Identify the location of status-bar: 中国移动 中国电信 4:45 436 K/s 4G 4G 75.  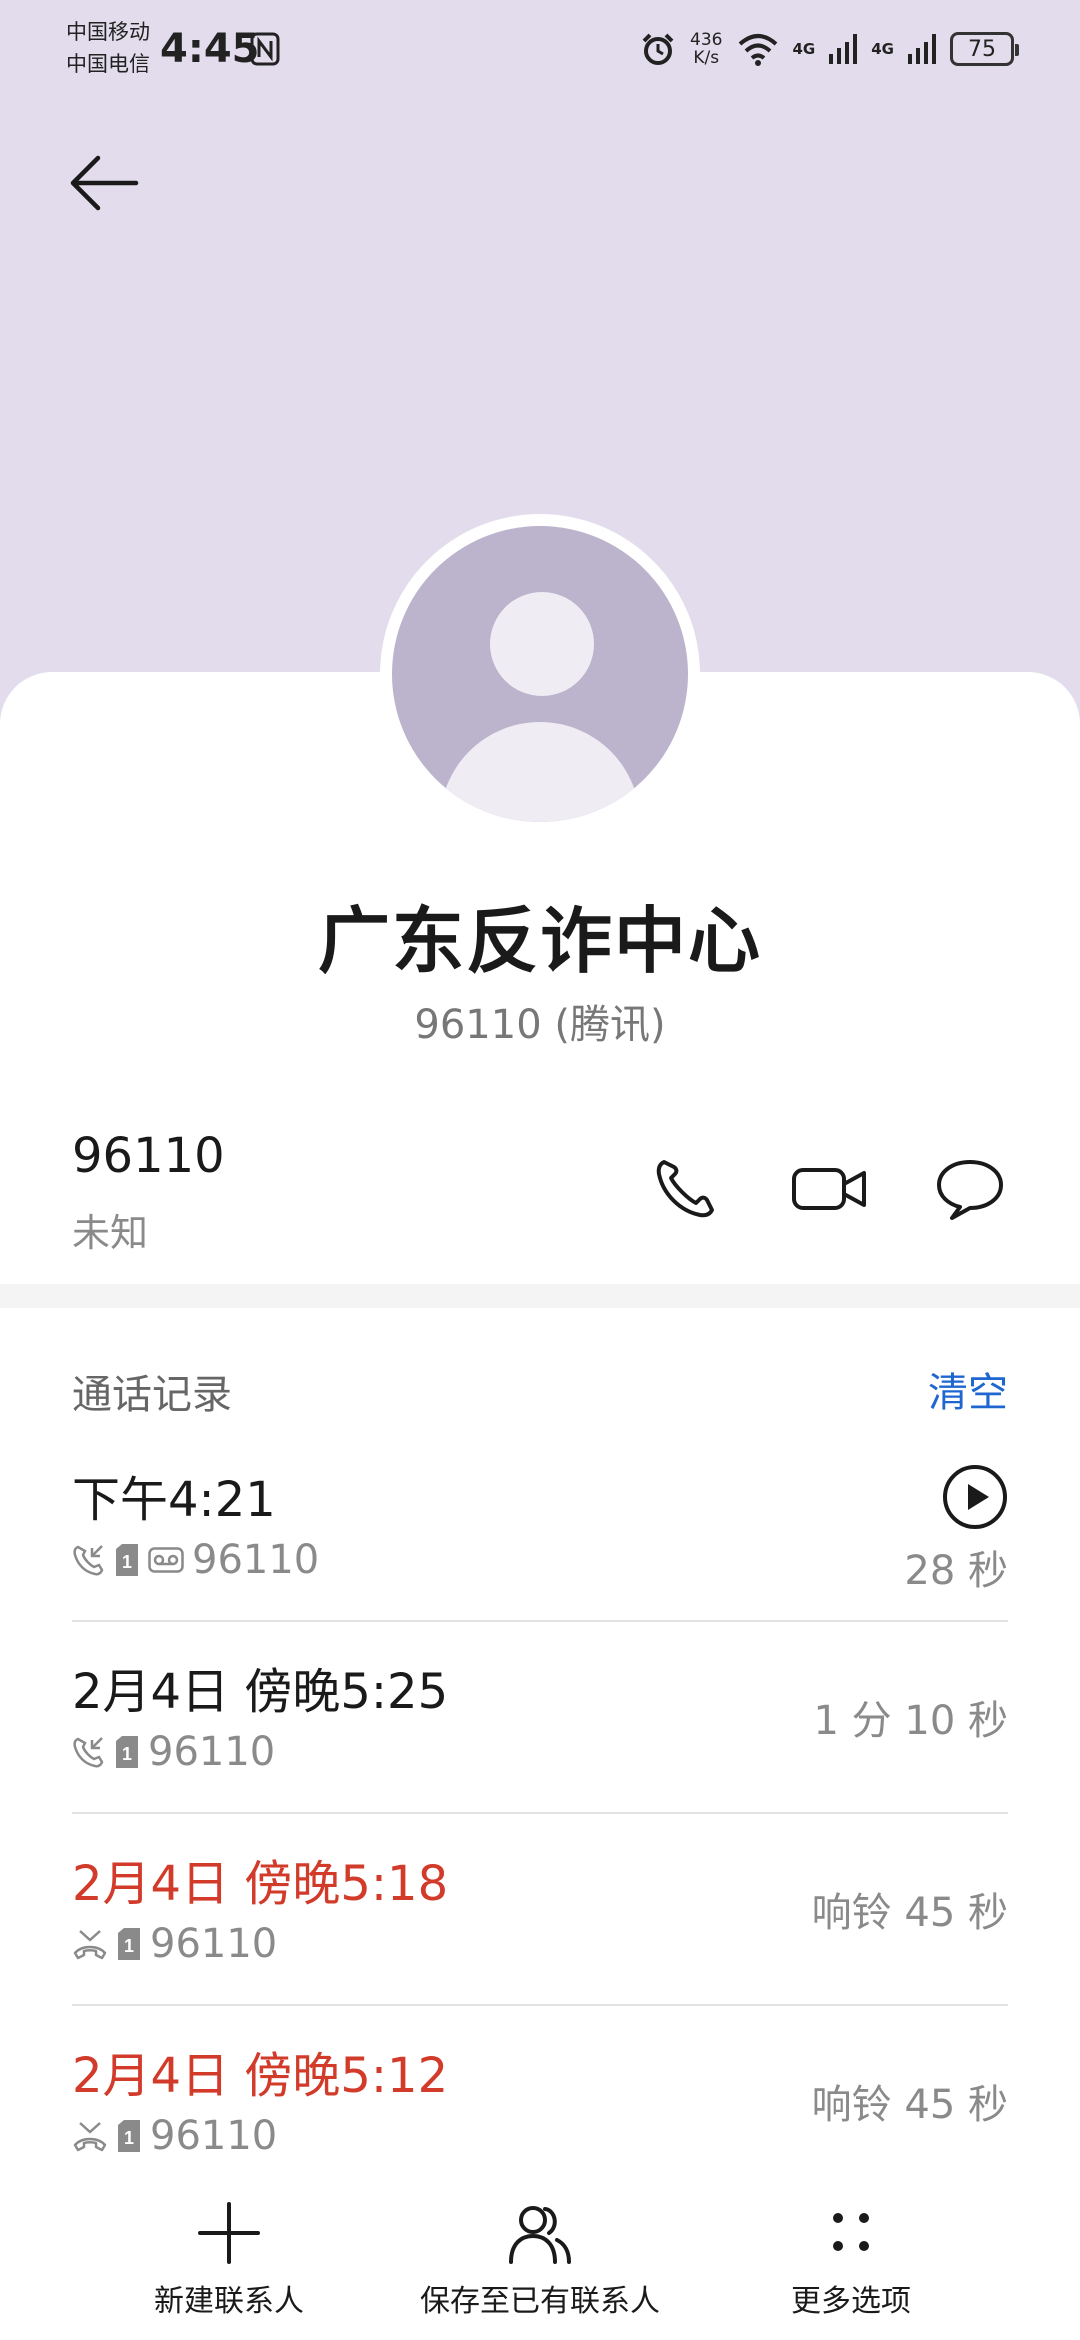
(540, 50).